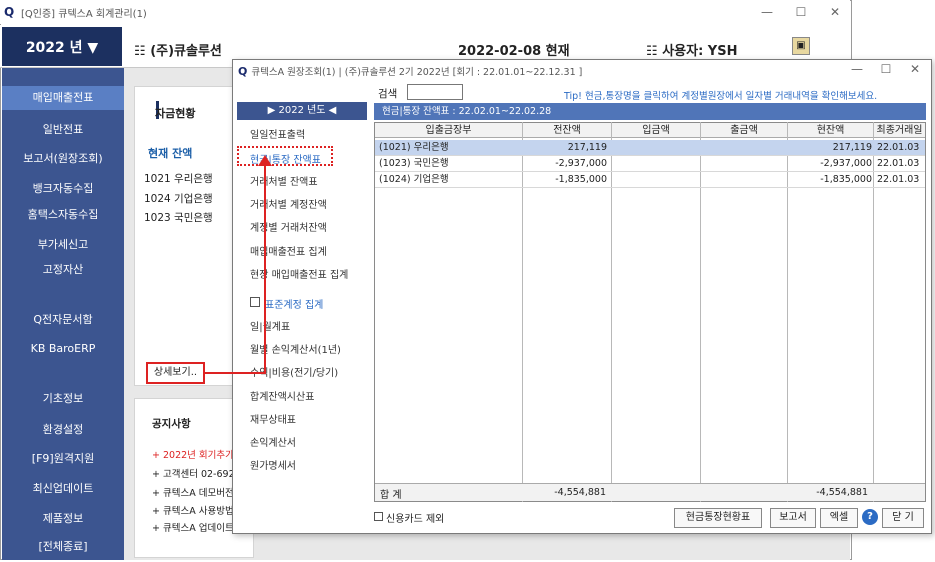 This screenshot has width=935, height=562. Describe the element at coordinates (273, 464) in the screenshot. I see `menu-cost-statement: 원가명세서` at that location.